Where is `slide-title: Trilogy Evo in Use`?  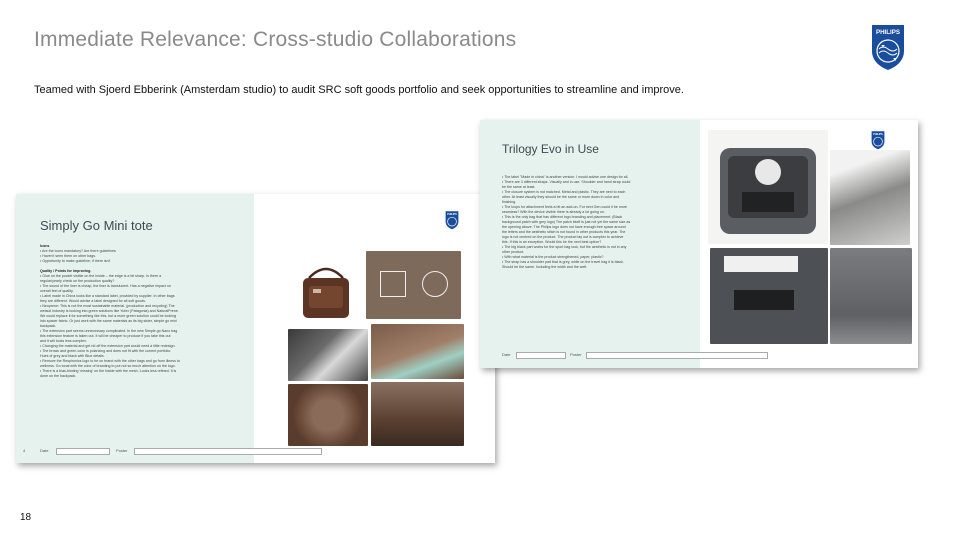 slide-title: Trilogy Evo in Use is located at coordinates (550, 149).